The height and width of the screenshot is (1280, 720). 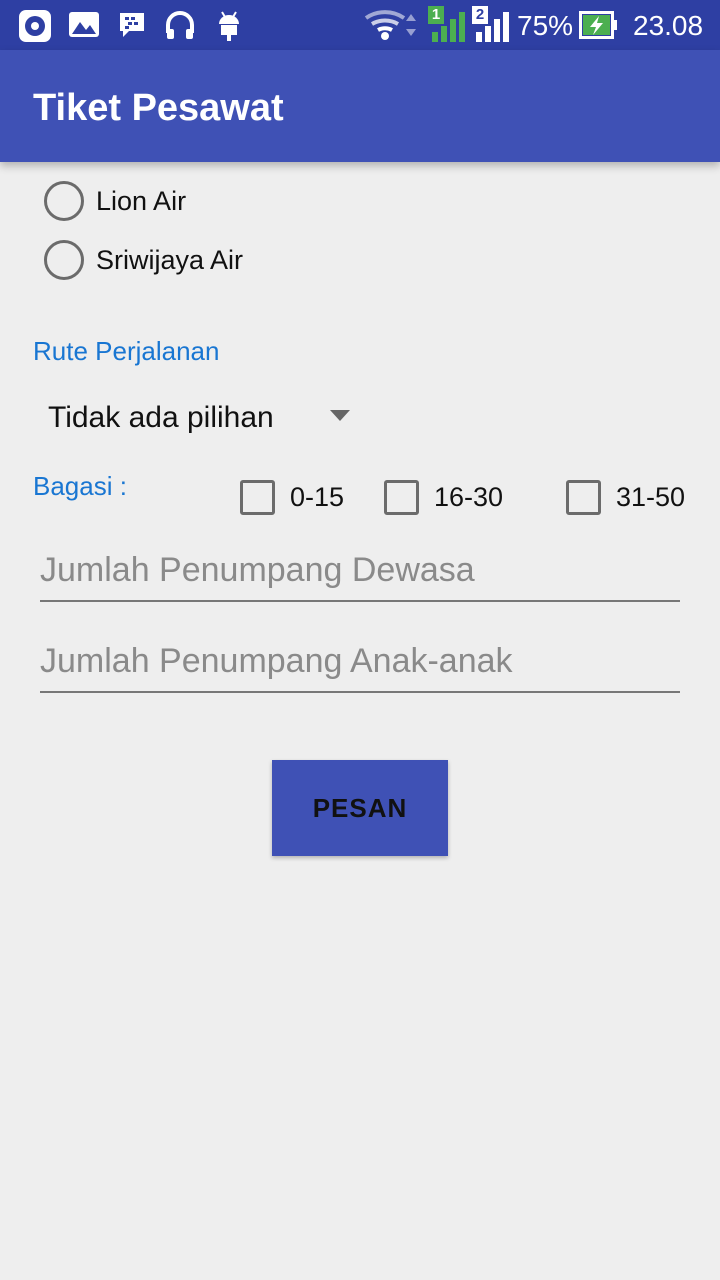 I want to click on pesan-button: PESAN, so click(x=360, y=808).